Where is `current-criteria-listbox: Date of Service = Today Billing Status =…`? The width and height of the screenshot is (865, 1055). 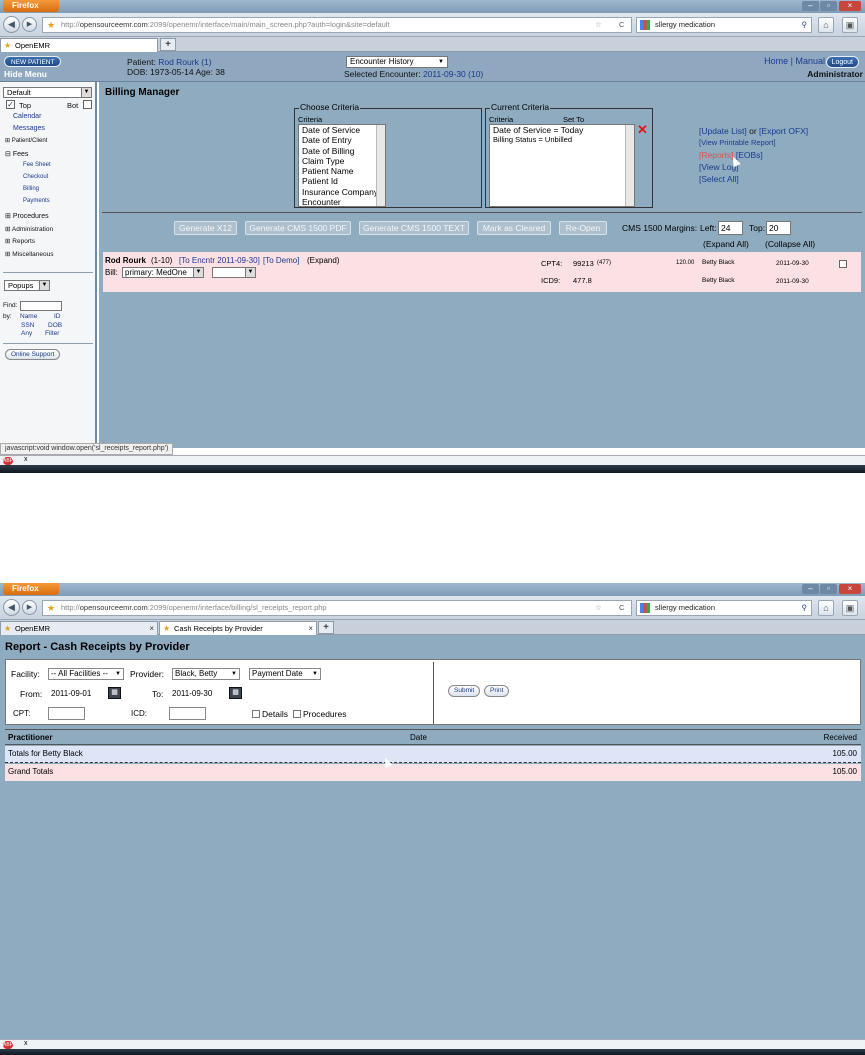
current-criteria-listbox: Date of Service = Today Billing Status =… is located at coordinates (562, 165).